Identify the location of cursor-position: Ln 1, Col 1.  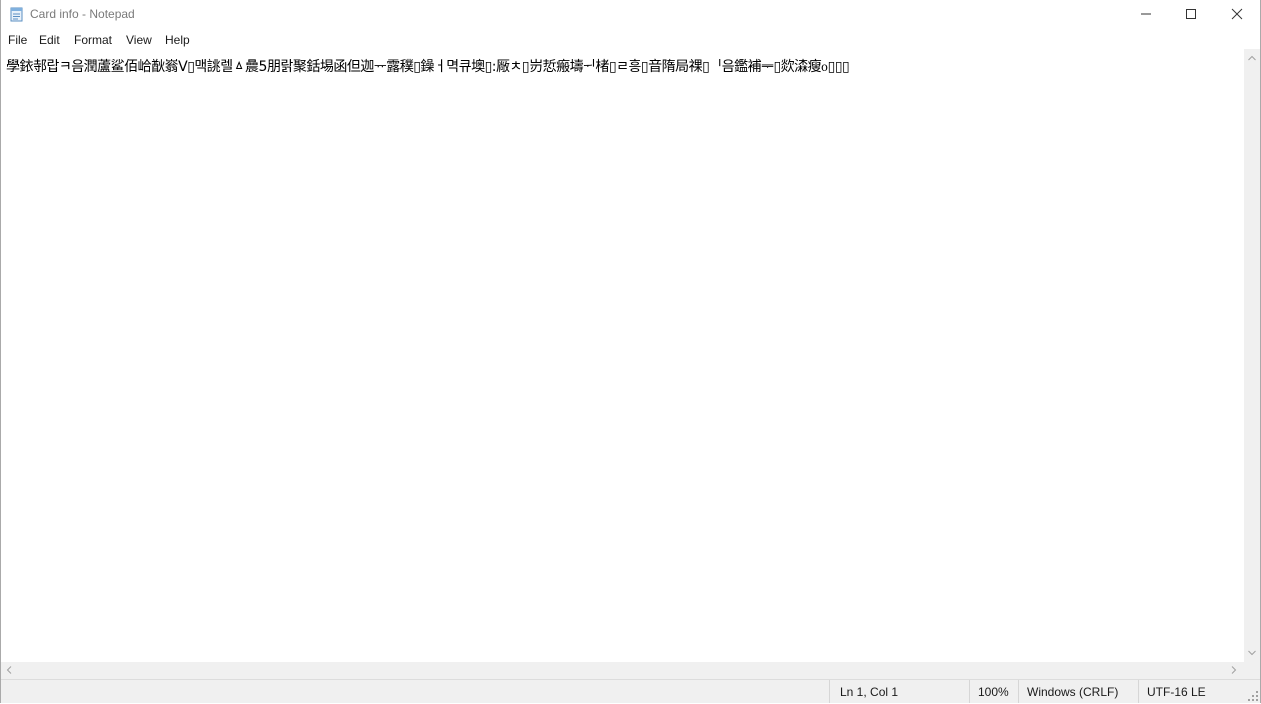
(869, 692).